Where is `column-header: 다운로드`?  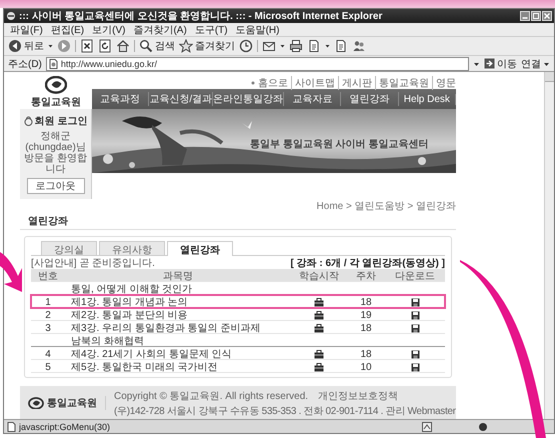
column-header: 다운로드 is located at coordinates (415, 276).